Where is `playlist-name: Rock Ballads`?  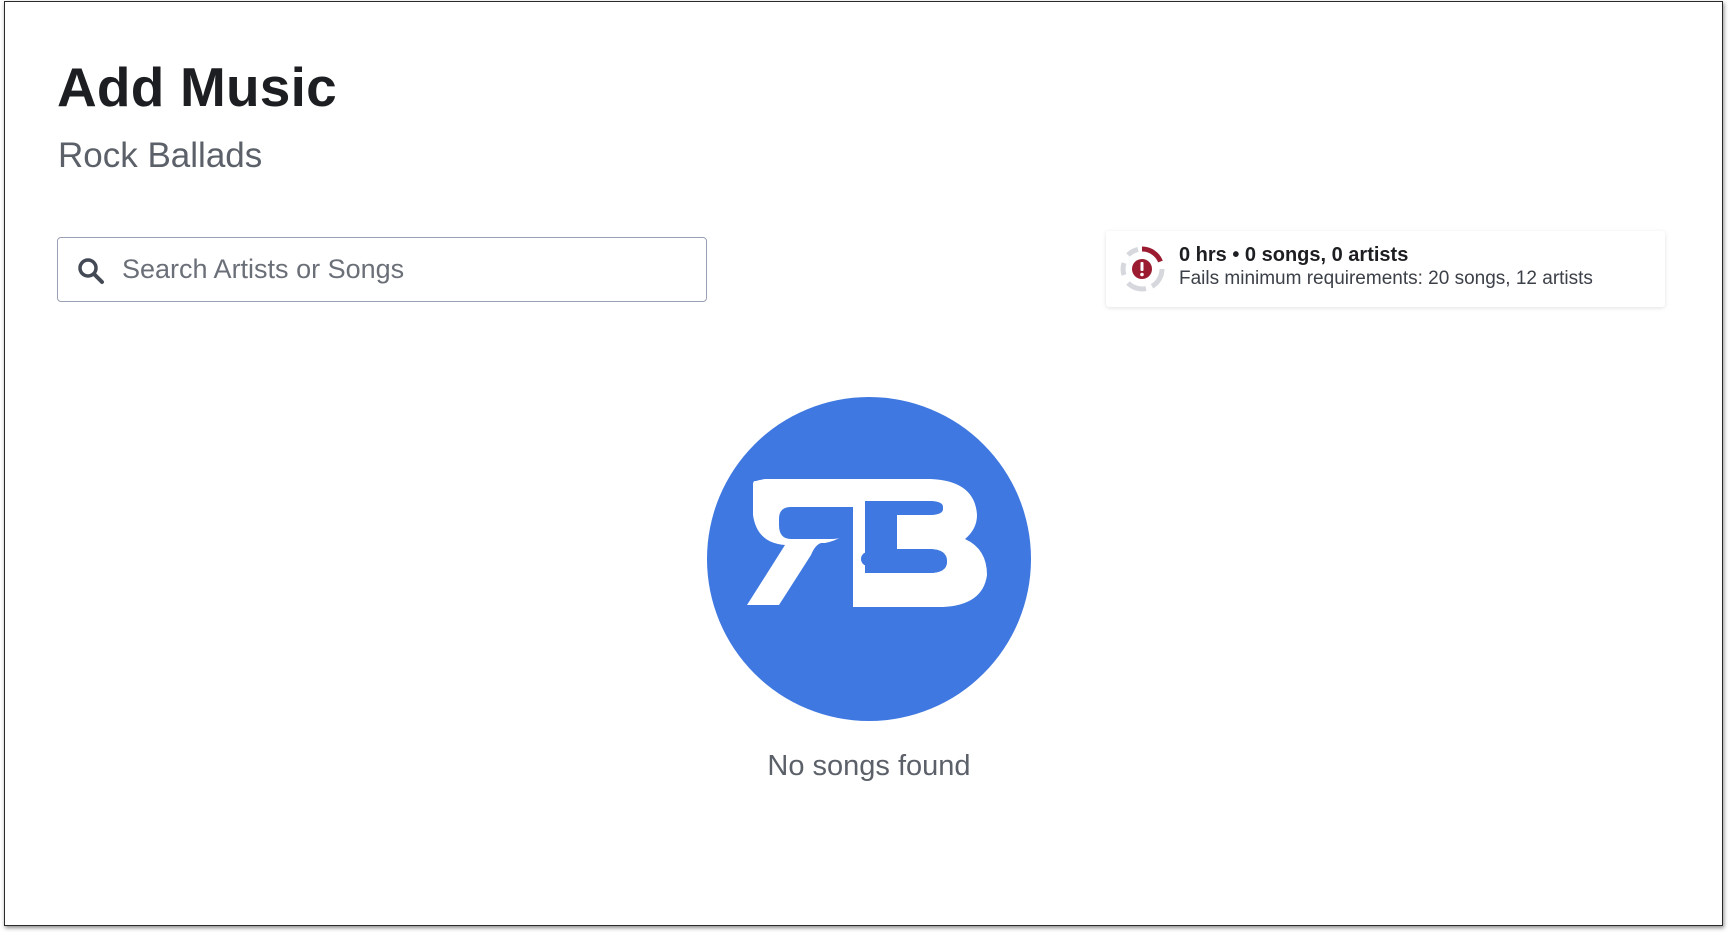 playlist-name: Rock Ballads is located at coordinates (160, 155).